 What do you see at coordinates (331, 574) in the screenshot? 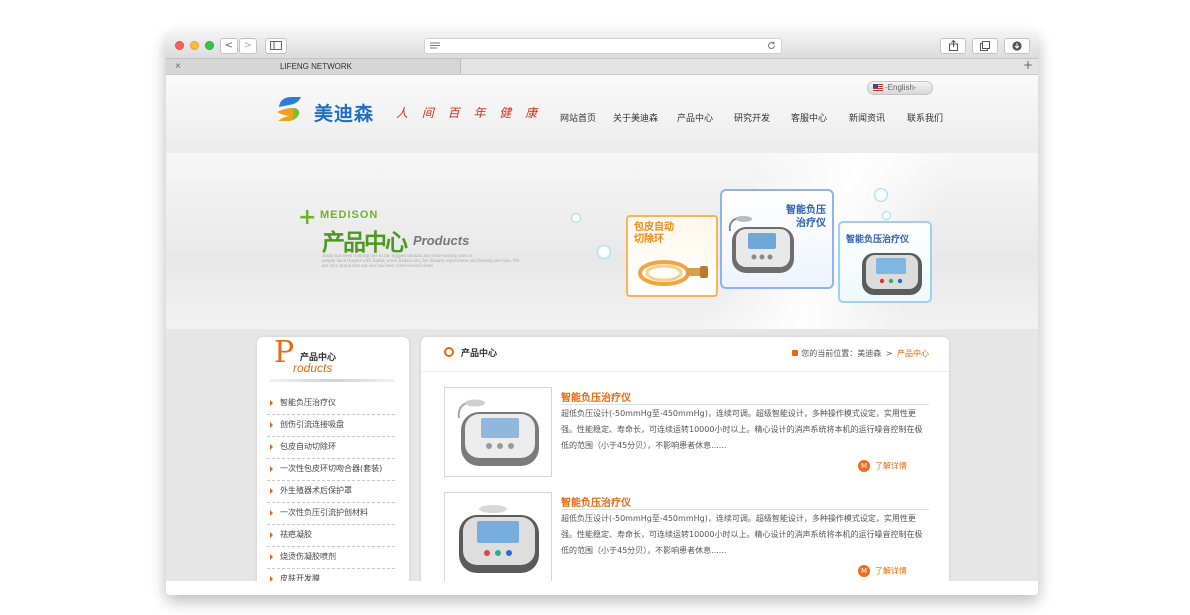
I see `sidebar-item: 皮肤开发膜` at bounding box center [331, 574].